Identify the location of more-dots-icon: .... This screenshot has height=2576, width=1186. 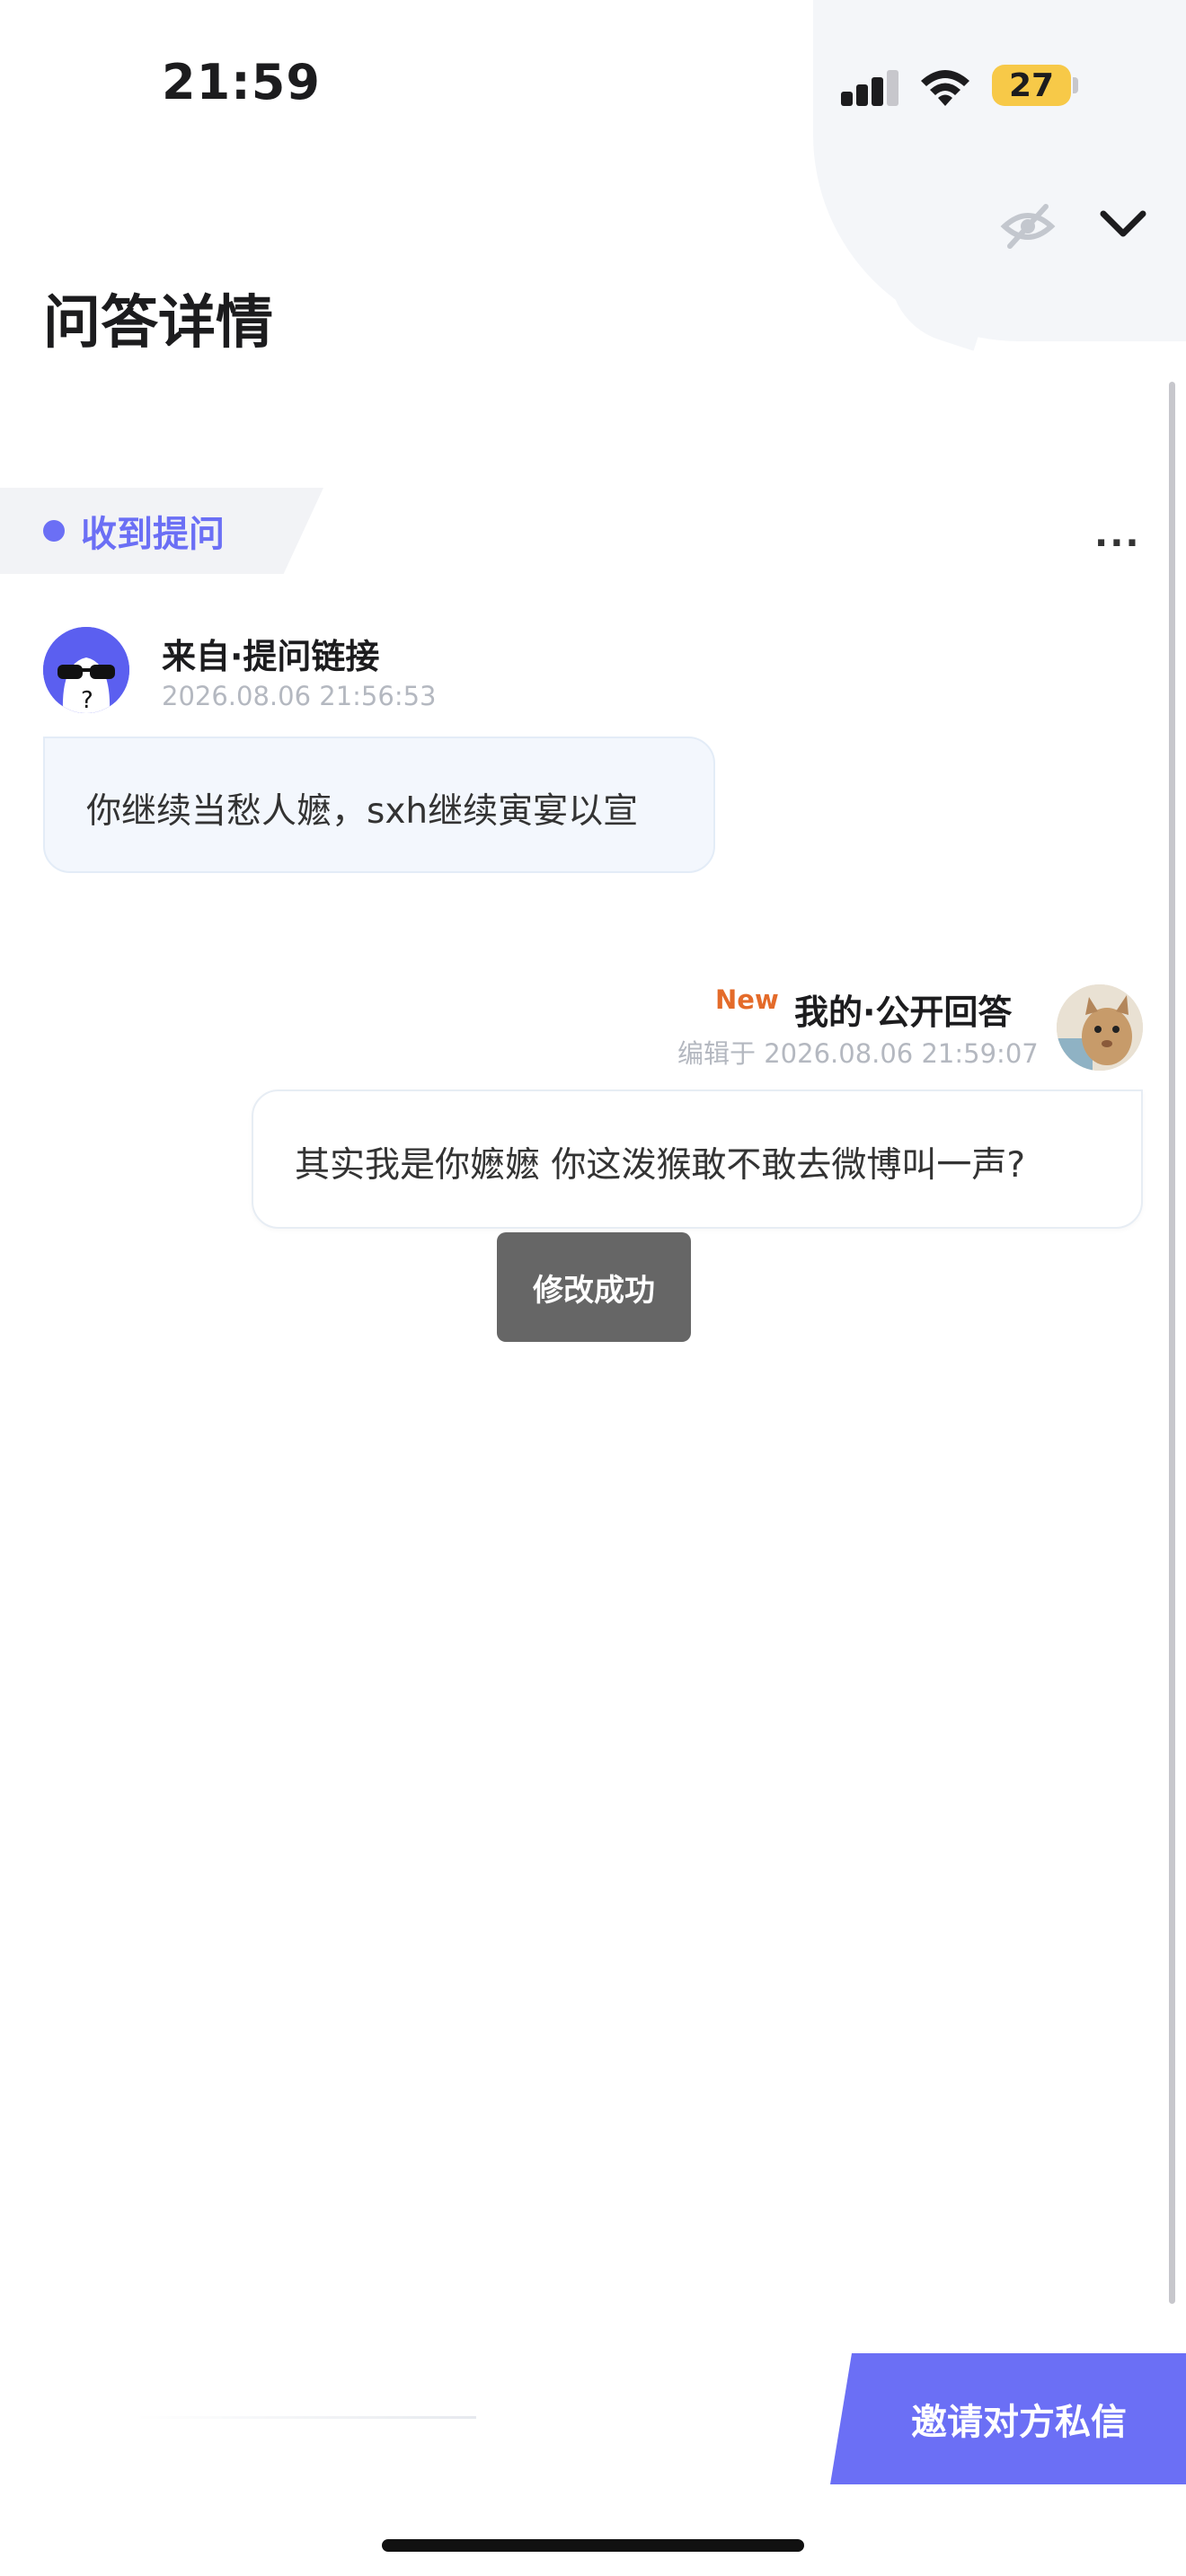
(1117, 534).